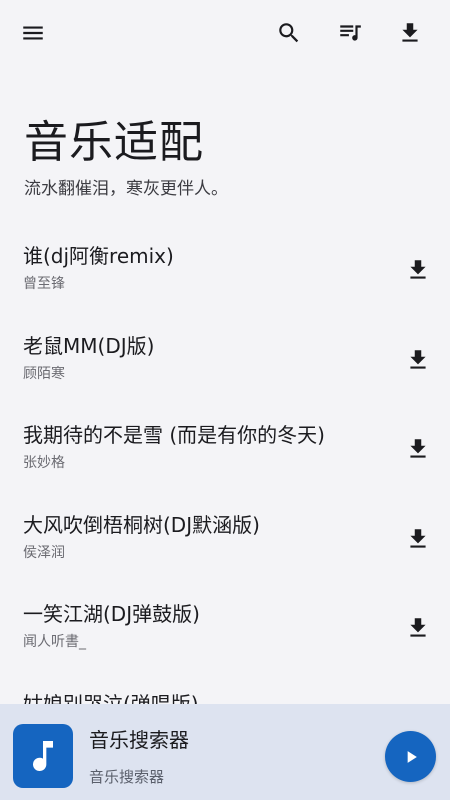 The height and width of the screenshot is (800, 450). Describe the element at coordinates (114, 142) in the screenshot. I see `page-title: 音乐适配` at that location.